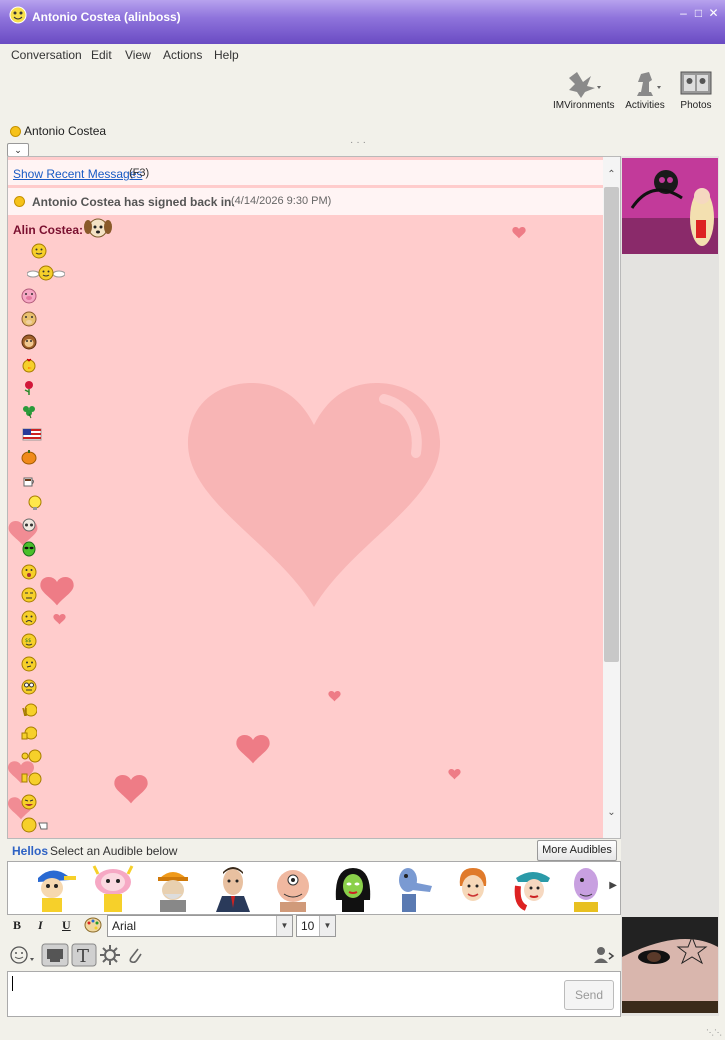 The height and width of the screenshot is (1040, 725). I want to click on message-sender: Alin Costea:, so click(48, 230).